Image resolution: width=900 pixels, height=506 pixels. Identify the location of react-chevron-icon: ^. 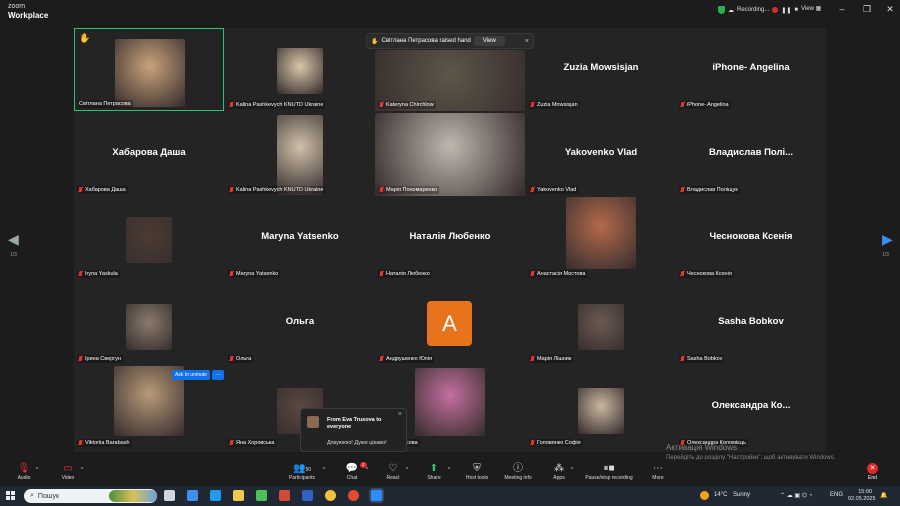
(407, 470).